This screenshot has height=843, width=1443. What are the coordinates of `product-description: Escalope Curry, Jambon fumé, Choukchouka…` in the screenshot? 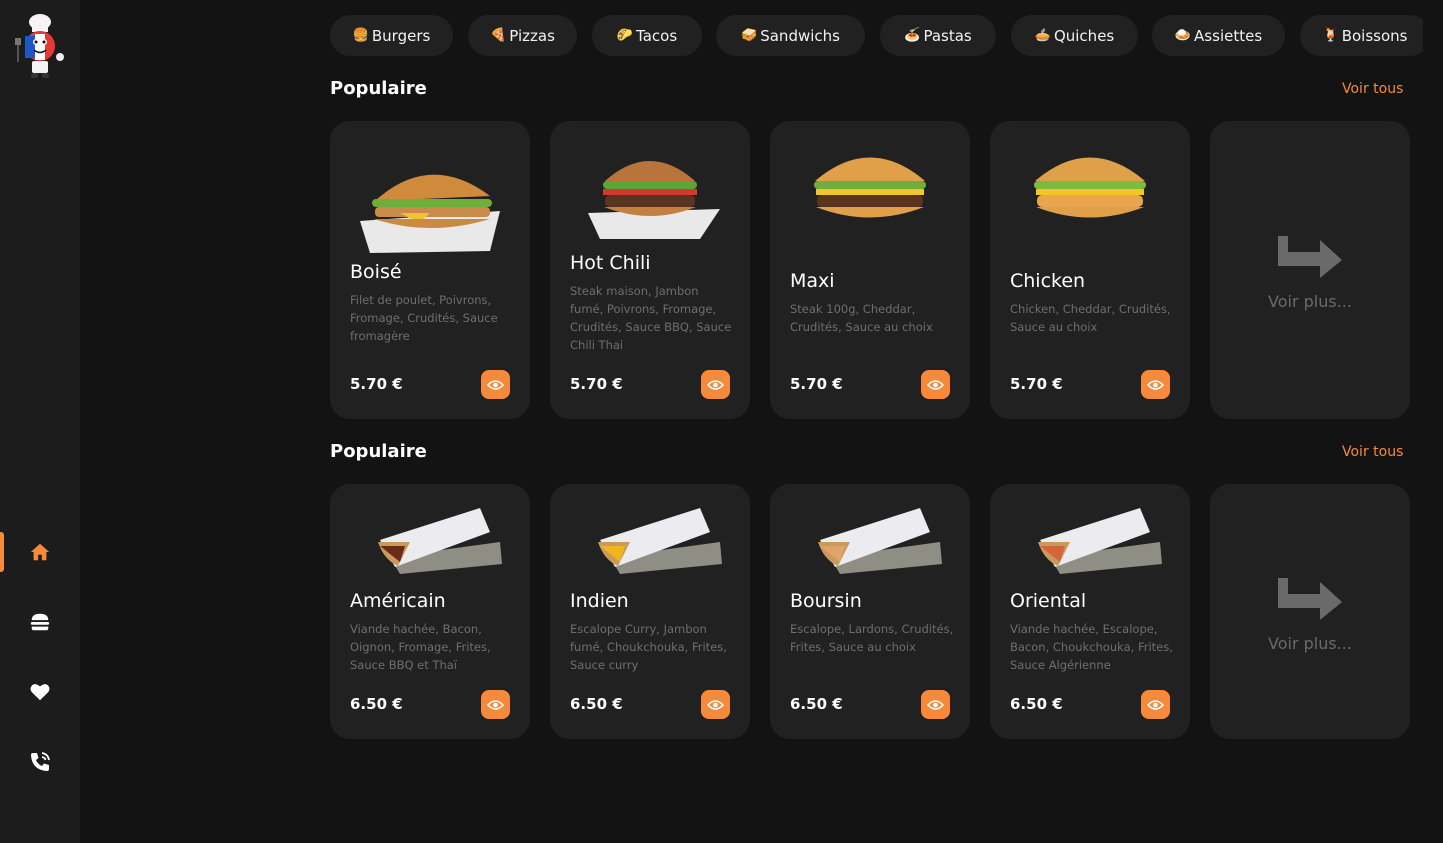 It's located at (648, 647).